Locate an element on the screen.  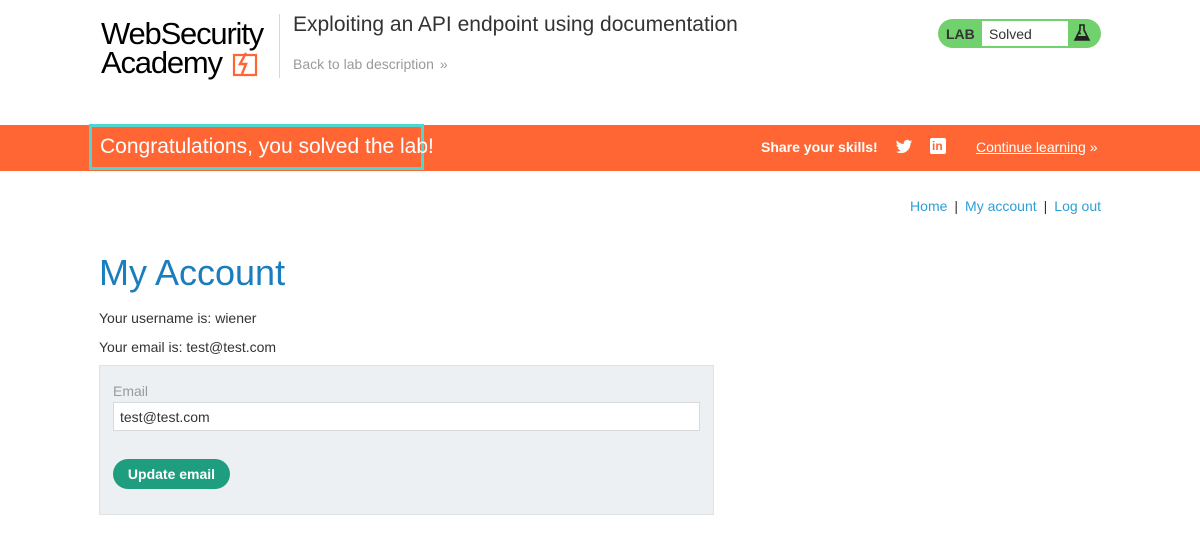
continue-learning-label: Continue learning is located at coordinates (1031, 147).